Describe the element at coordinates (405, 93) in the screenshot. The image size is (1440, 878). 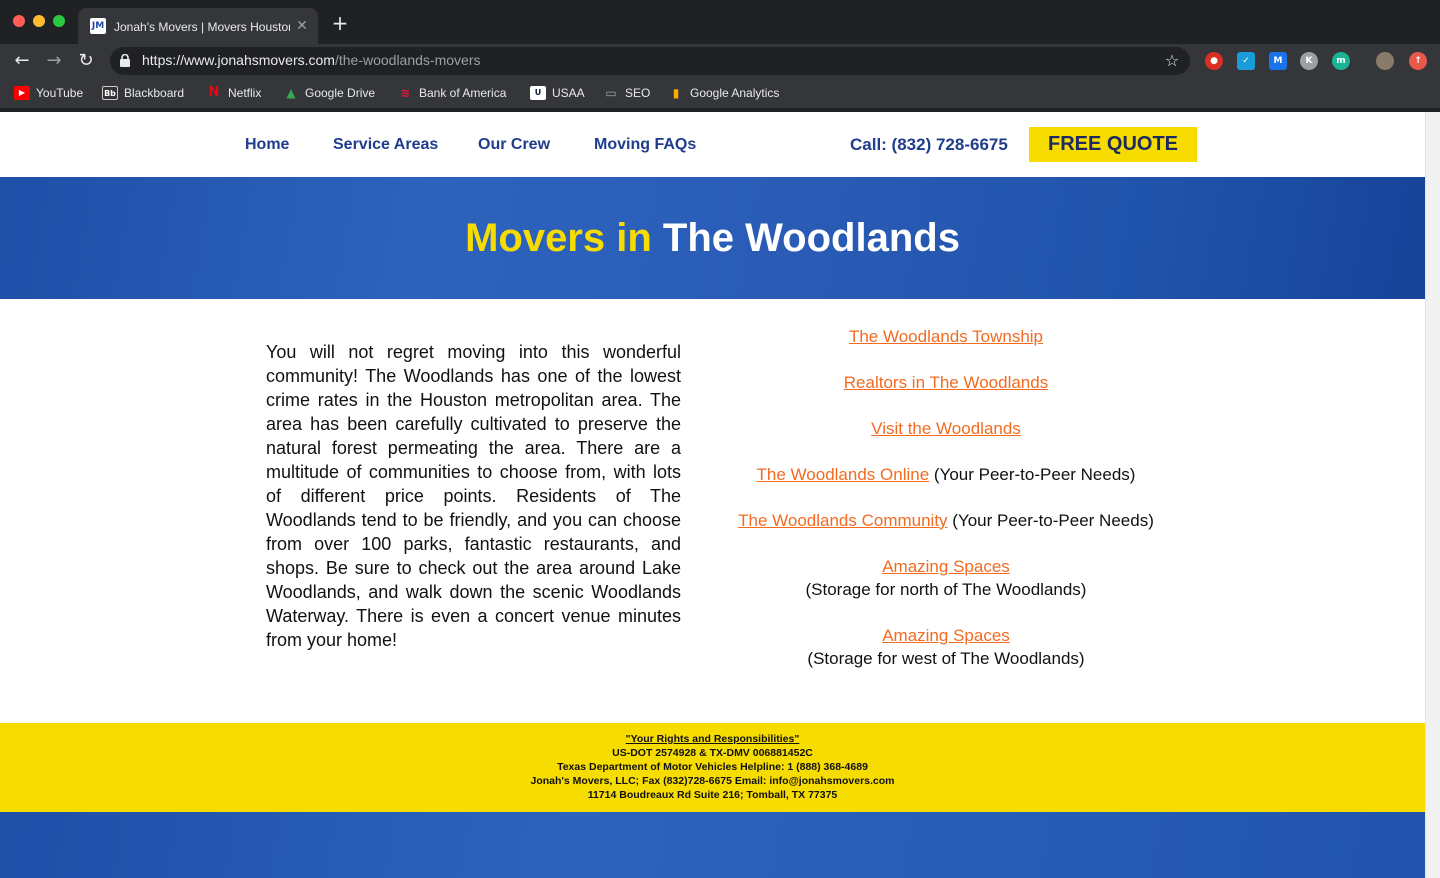
I see `bank-of-america-icon: ≋` at that location.